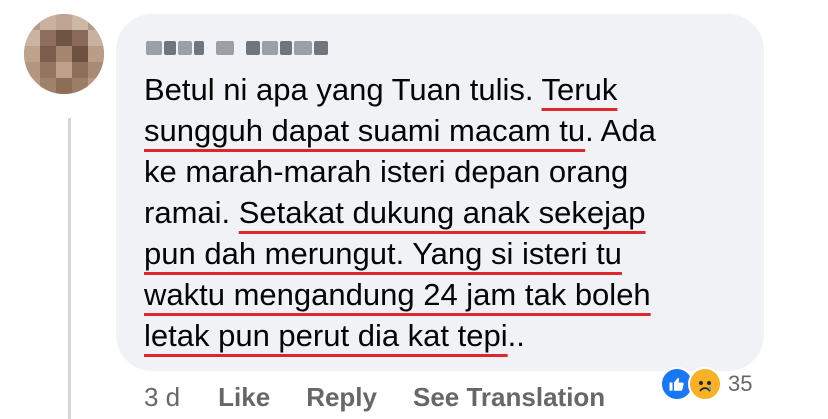 The height and width of the screenshot is (419, 828). Describe the element at coordinates (442, 212) in the screenshot. I see `underlined-text: Setakat dukung anak sekejap` at that location.